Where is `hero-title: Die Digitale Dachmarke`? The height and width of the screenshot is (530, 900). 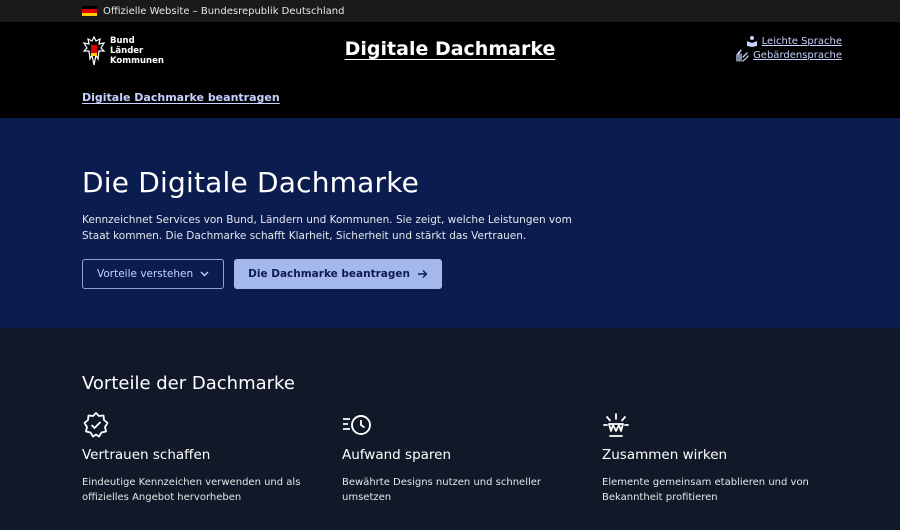
hero-title: Die Digitale Dachmarke is located at coordinates (251, 182).